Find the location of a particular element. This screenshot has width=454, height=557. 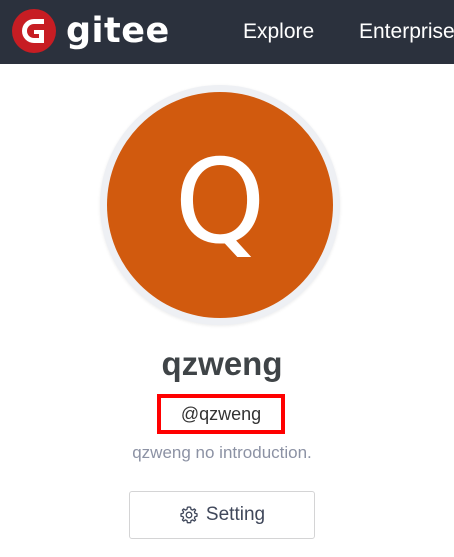

gitee-logo: gitee is located at coordinates (91, 31).